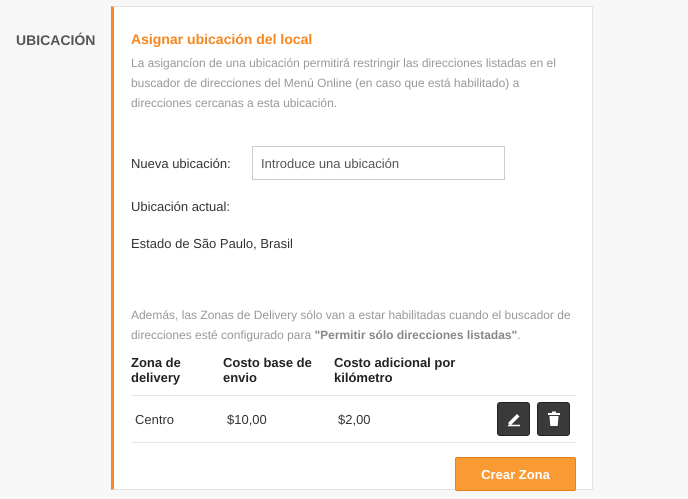 This screenshot has height=499, width=688. I want to click on table-cell: $2,00, so click(404, 419).